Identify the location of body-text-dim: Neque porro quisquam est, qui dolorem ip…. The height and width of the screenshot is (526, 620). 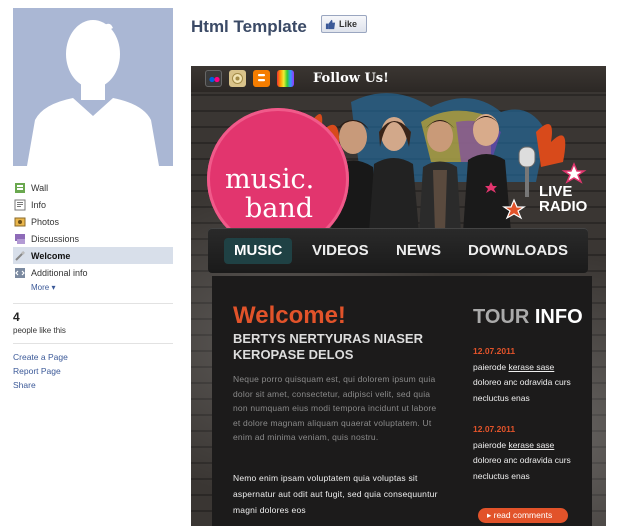
(335, 408).